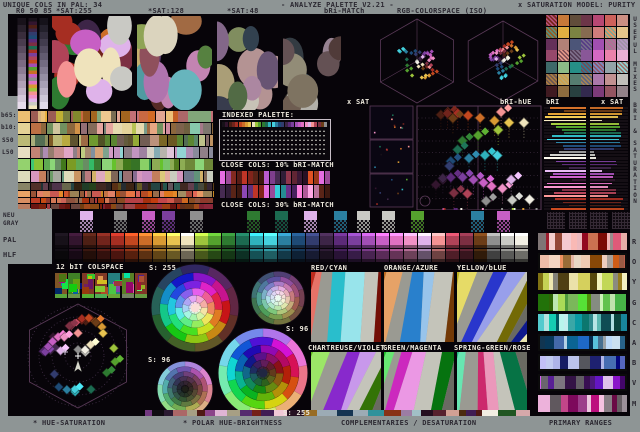 The height and width of the screenshot is (432, 640). What do you see at coordinates (455, 157) in the screenshot?
I see `bri-hue-scatter` at bounding box center [455, 157].